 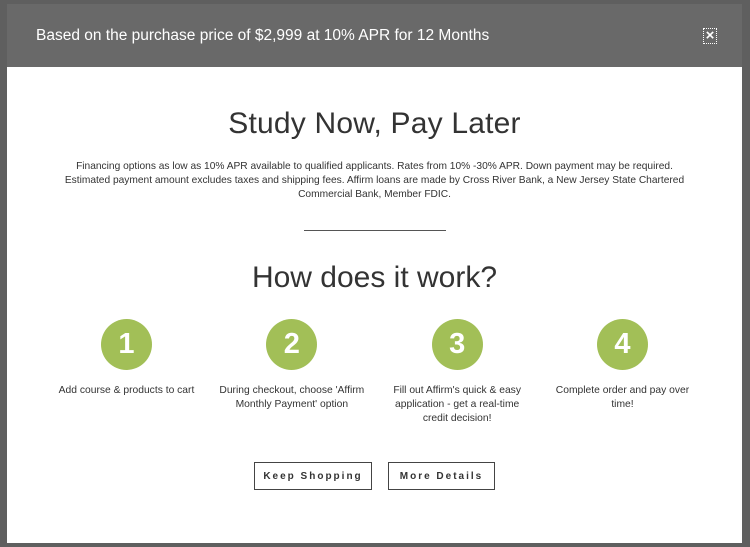 I want to click on step-number-badge: 2, so click(x=292, y=344).